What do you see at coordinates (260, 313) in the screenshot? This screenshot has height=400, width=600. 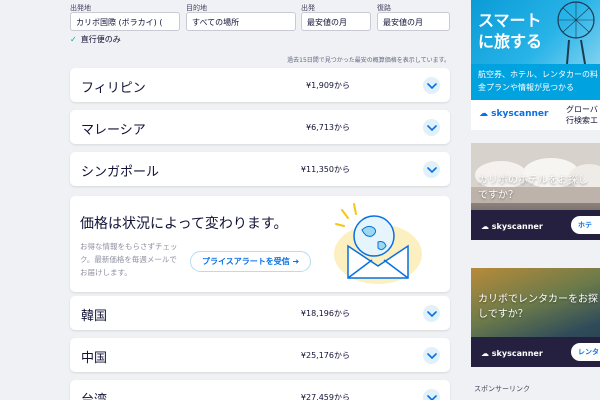 I see `result-row-korea: 韓国 ¥18,196から` at bounding box center [260, 313].